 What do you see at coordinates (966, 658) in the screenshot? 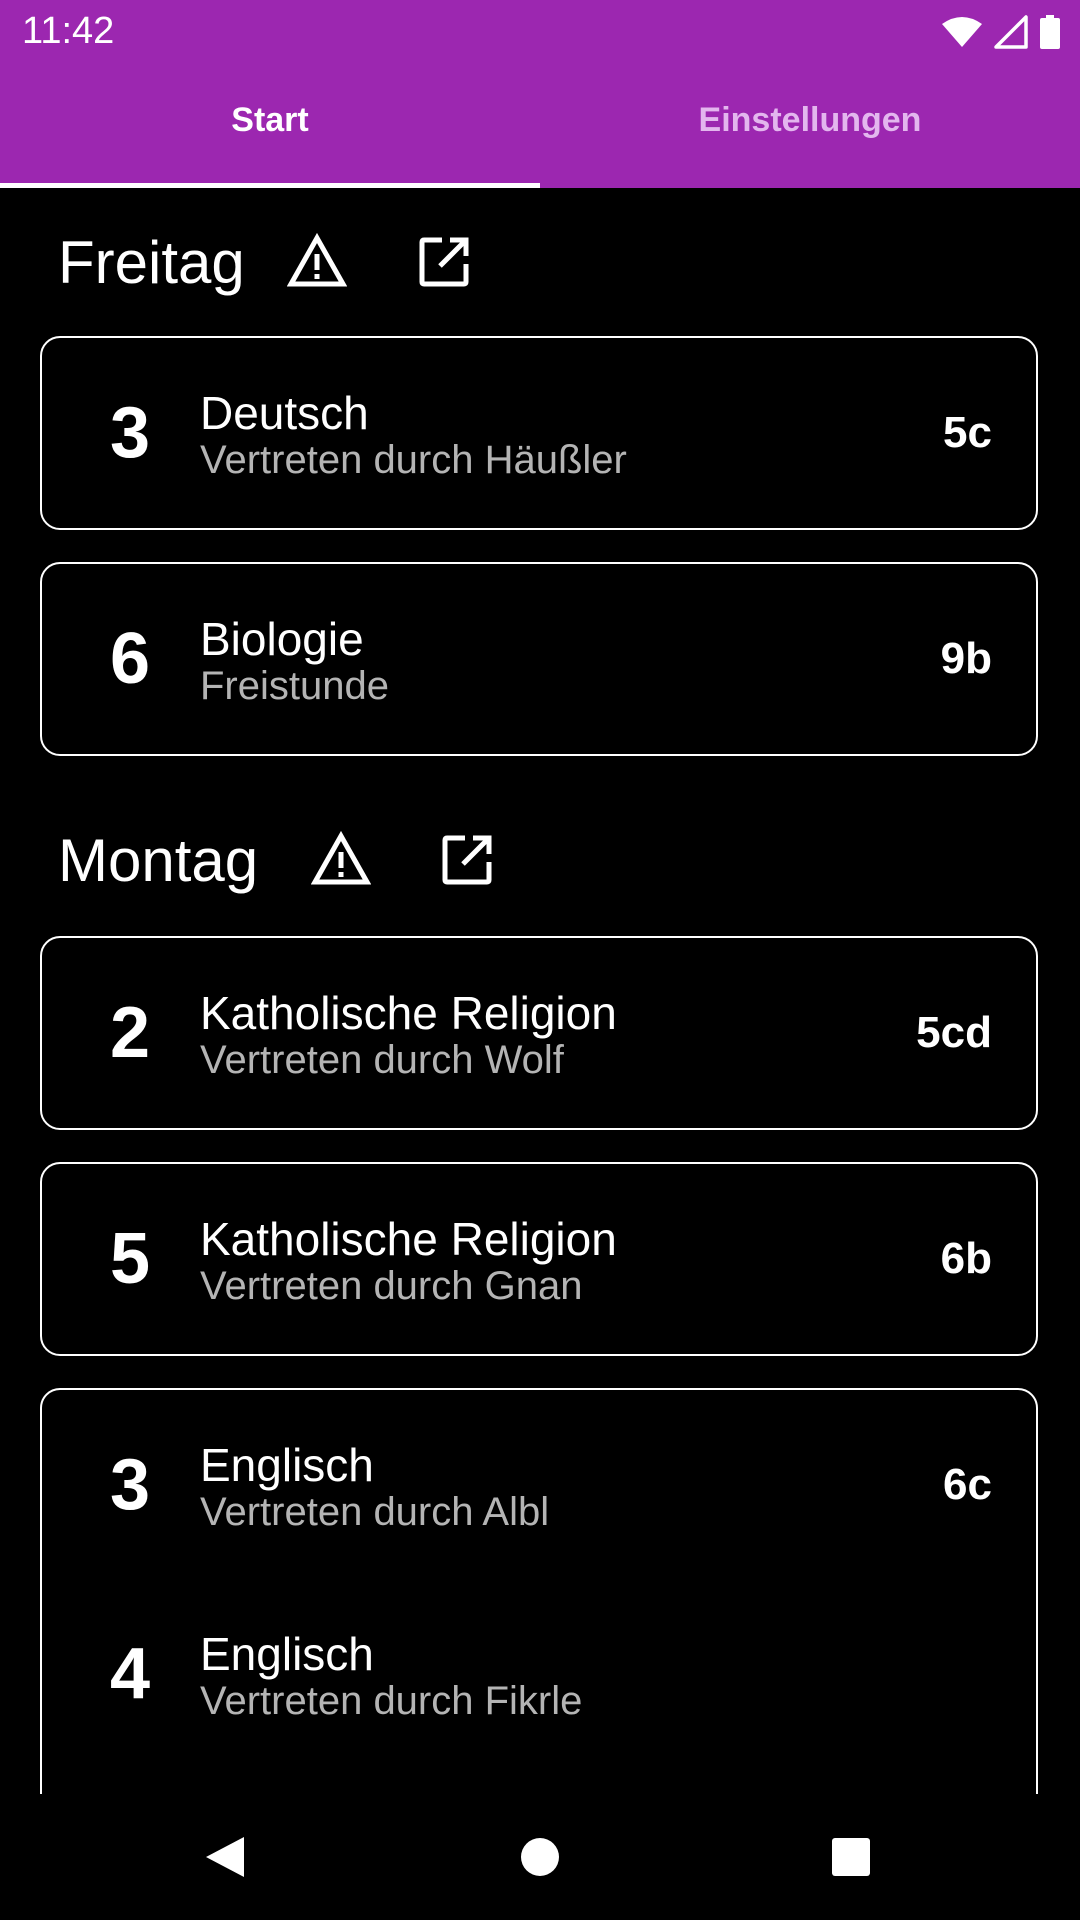
I see `class-label: 9b` at bounding box center [966, 658].